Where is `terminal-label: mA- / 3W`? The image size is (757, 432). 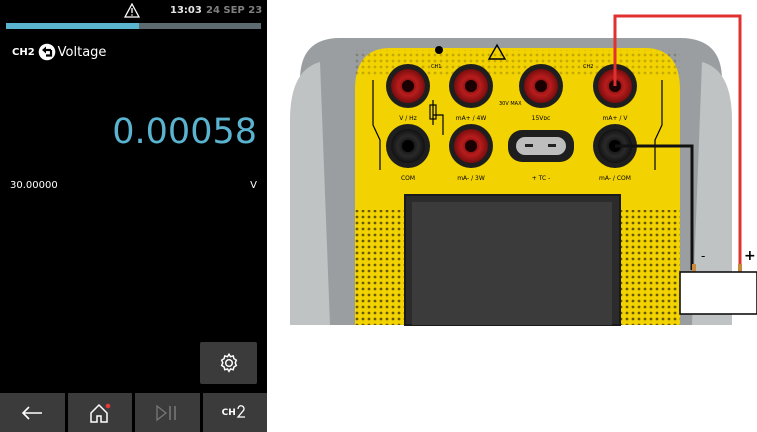
terminal-label: mA- / 3W is located at coordinates (471, 178).